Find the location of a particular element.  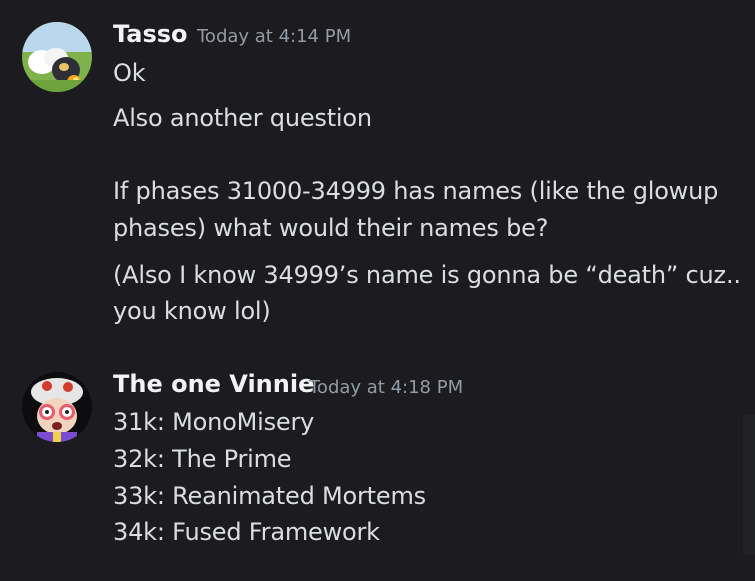

message-text: 31k: MonoMisery is located at coordinates (214, 422).